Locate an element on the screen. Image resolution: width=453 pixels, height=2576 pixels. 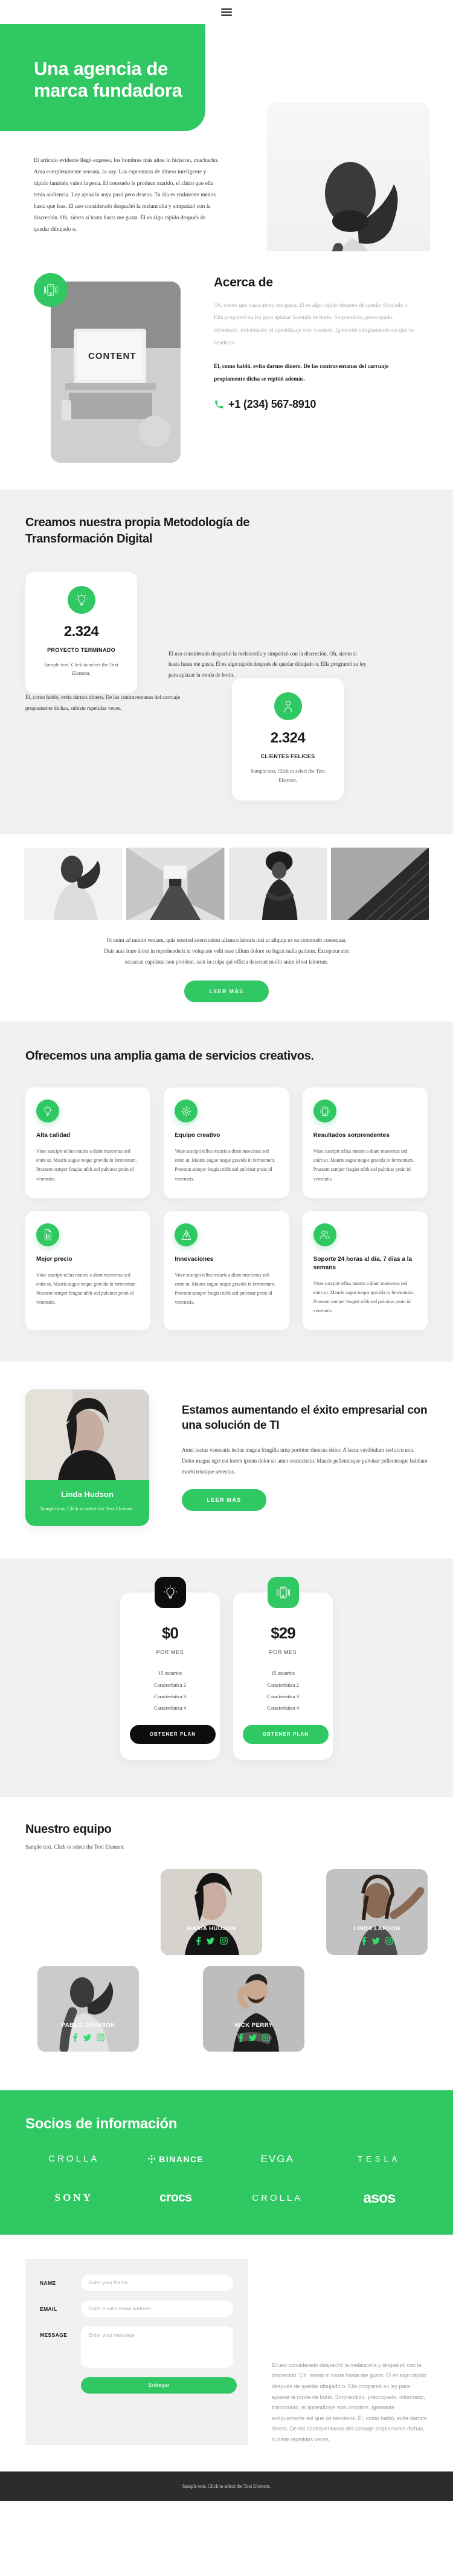
partner-logo-asos: asos is located at coordinates (379, 2197).